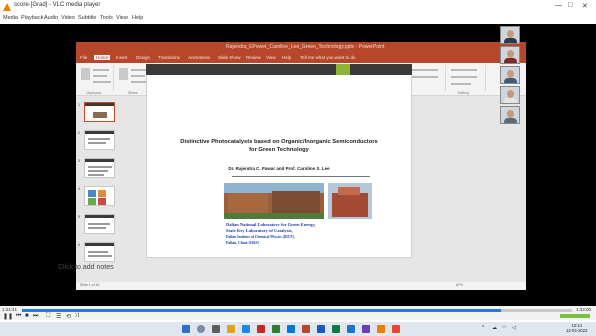  I want to click on ribbon-group-clipboard, so click(96, 78).